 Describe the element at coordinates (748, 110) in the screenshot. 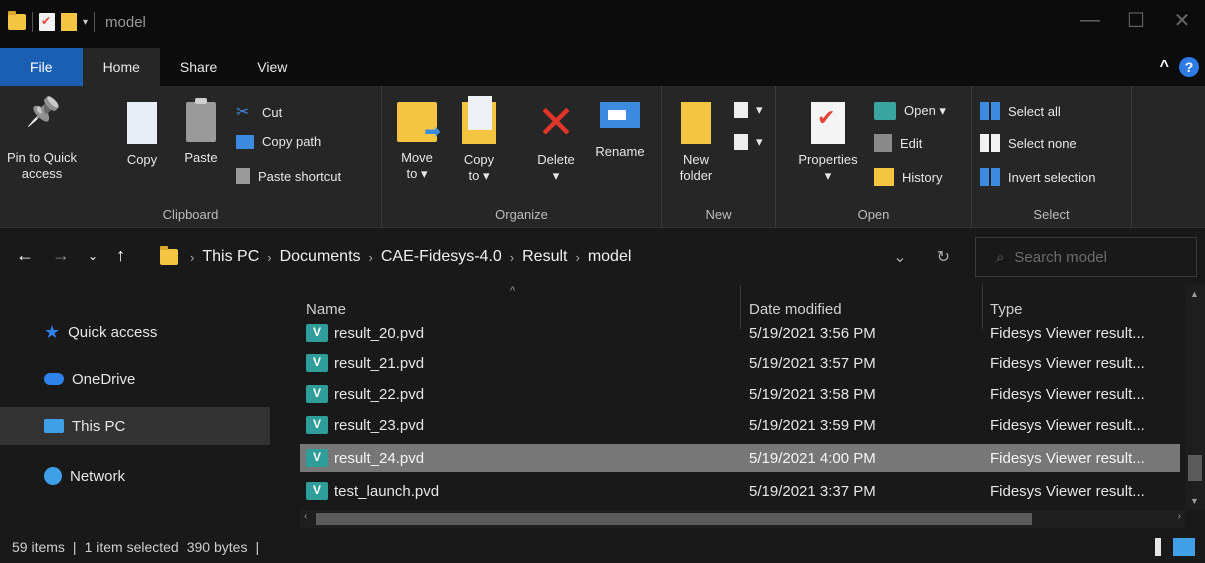

I see `new-item-button: ▾` at that location.